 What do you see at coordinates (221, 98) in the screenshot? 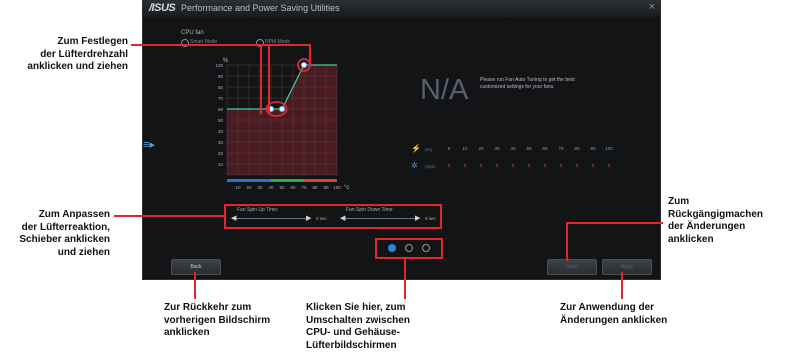
I see `y-tick-label: 70` at bounding box center [221, 98].